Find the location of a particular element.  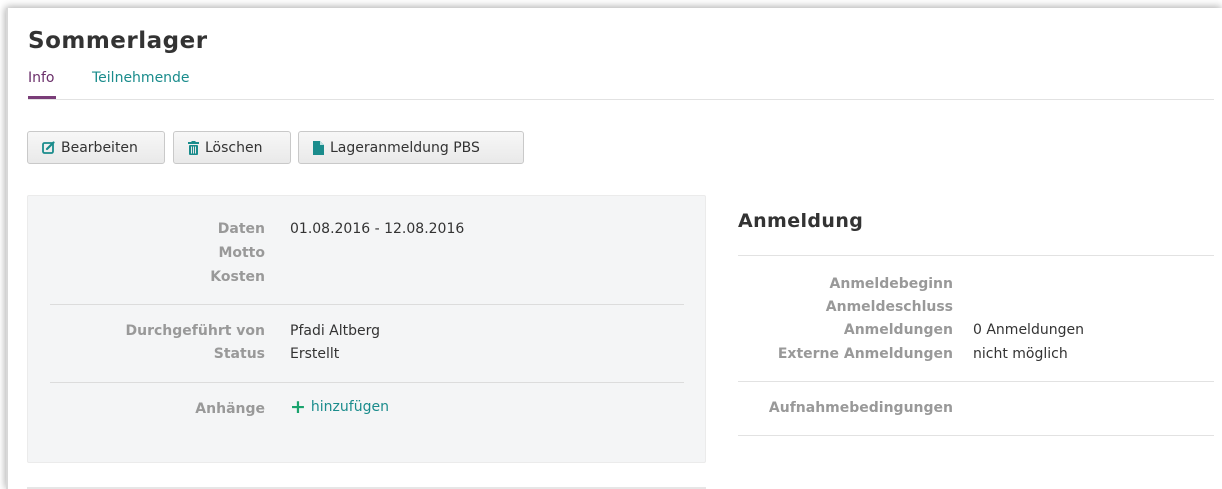

tab-teilnehmende: Teilnehmende is located at coordinates (141, 78).